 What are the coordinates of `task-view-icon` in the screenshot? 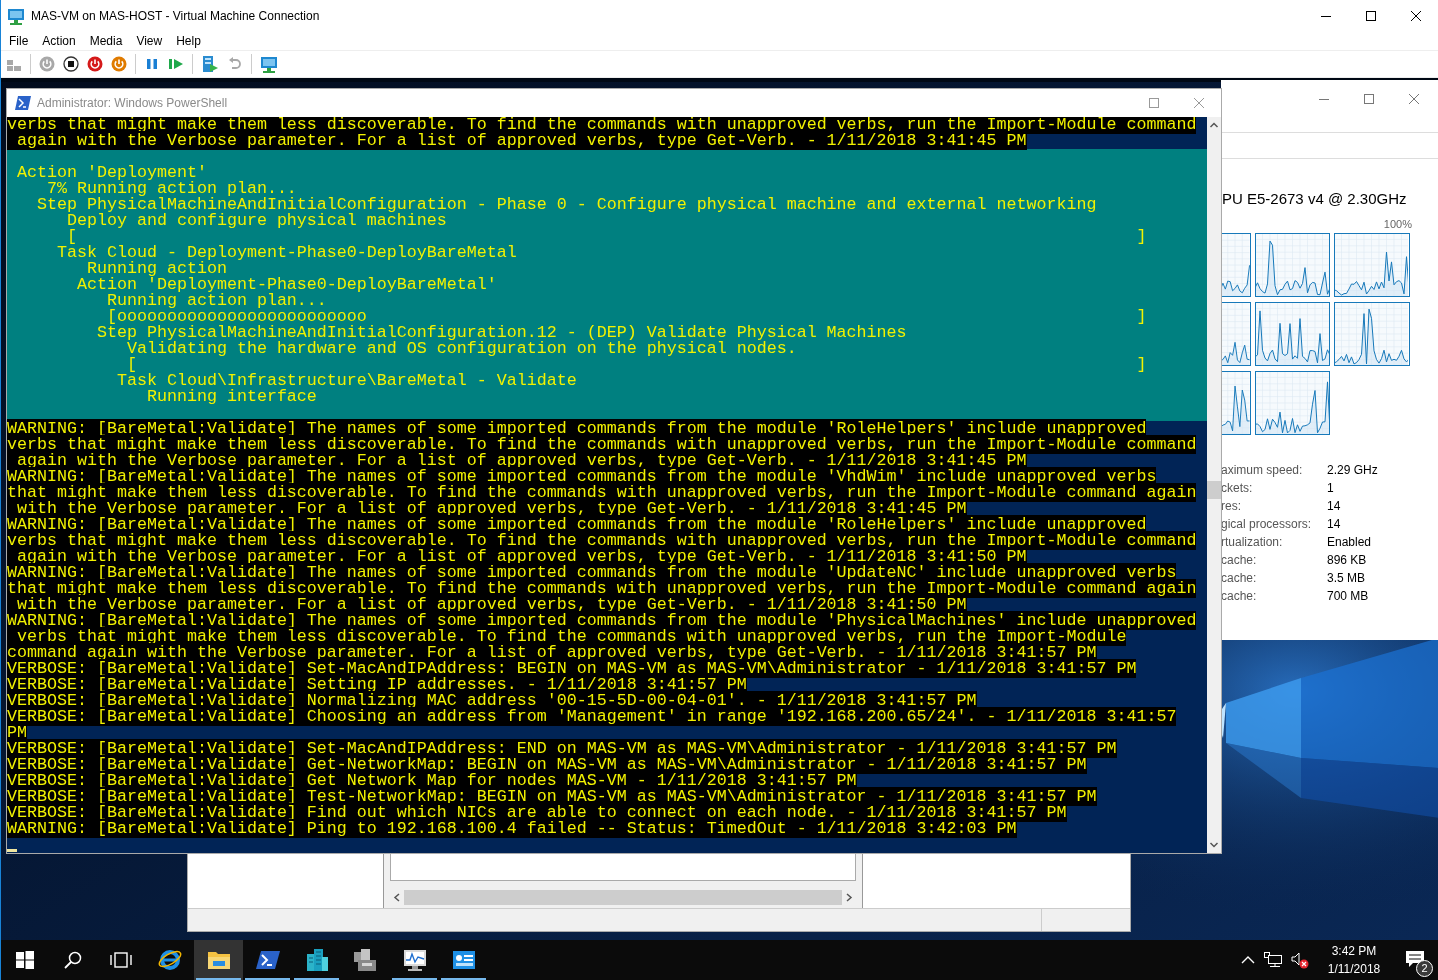 It's located at (121, 960).